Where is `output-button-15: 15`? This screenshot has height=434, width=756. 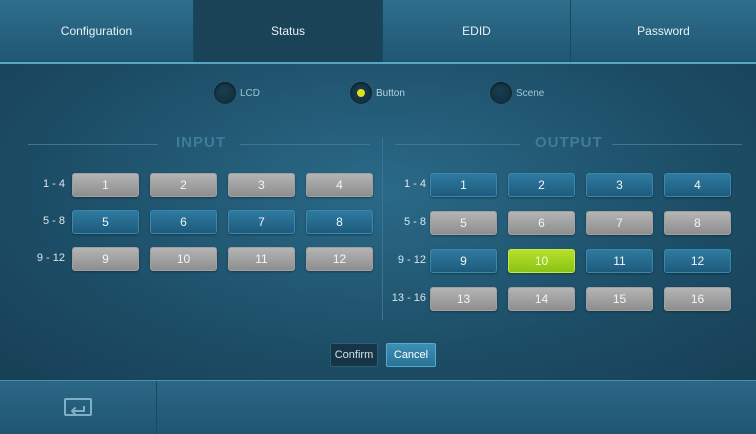
output-button-15: 15 is located at coordinates (619, 299).